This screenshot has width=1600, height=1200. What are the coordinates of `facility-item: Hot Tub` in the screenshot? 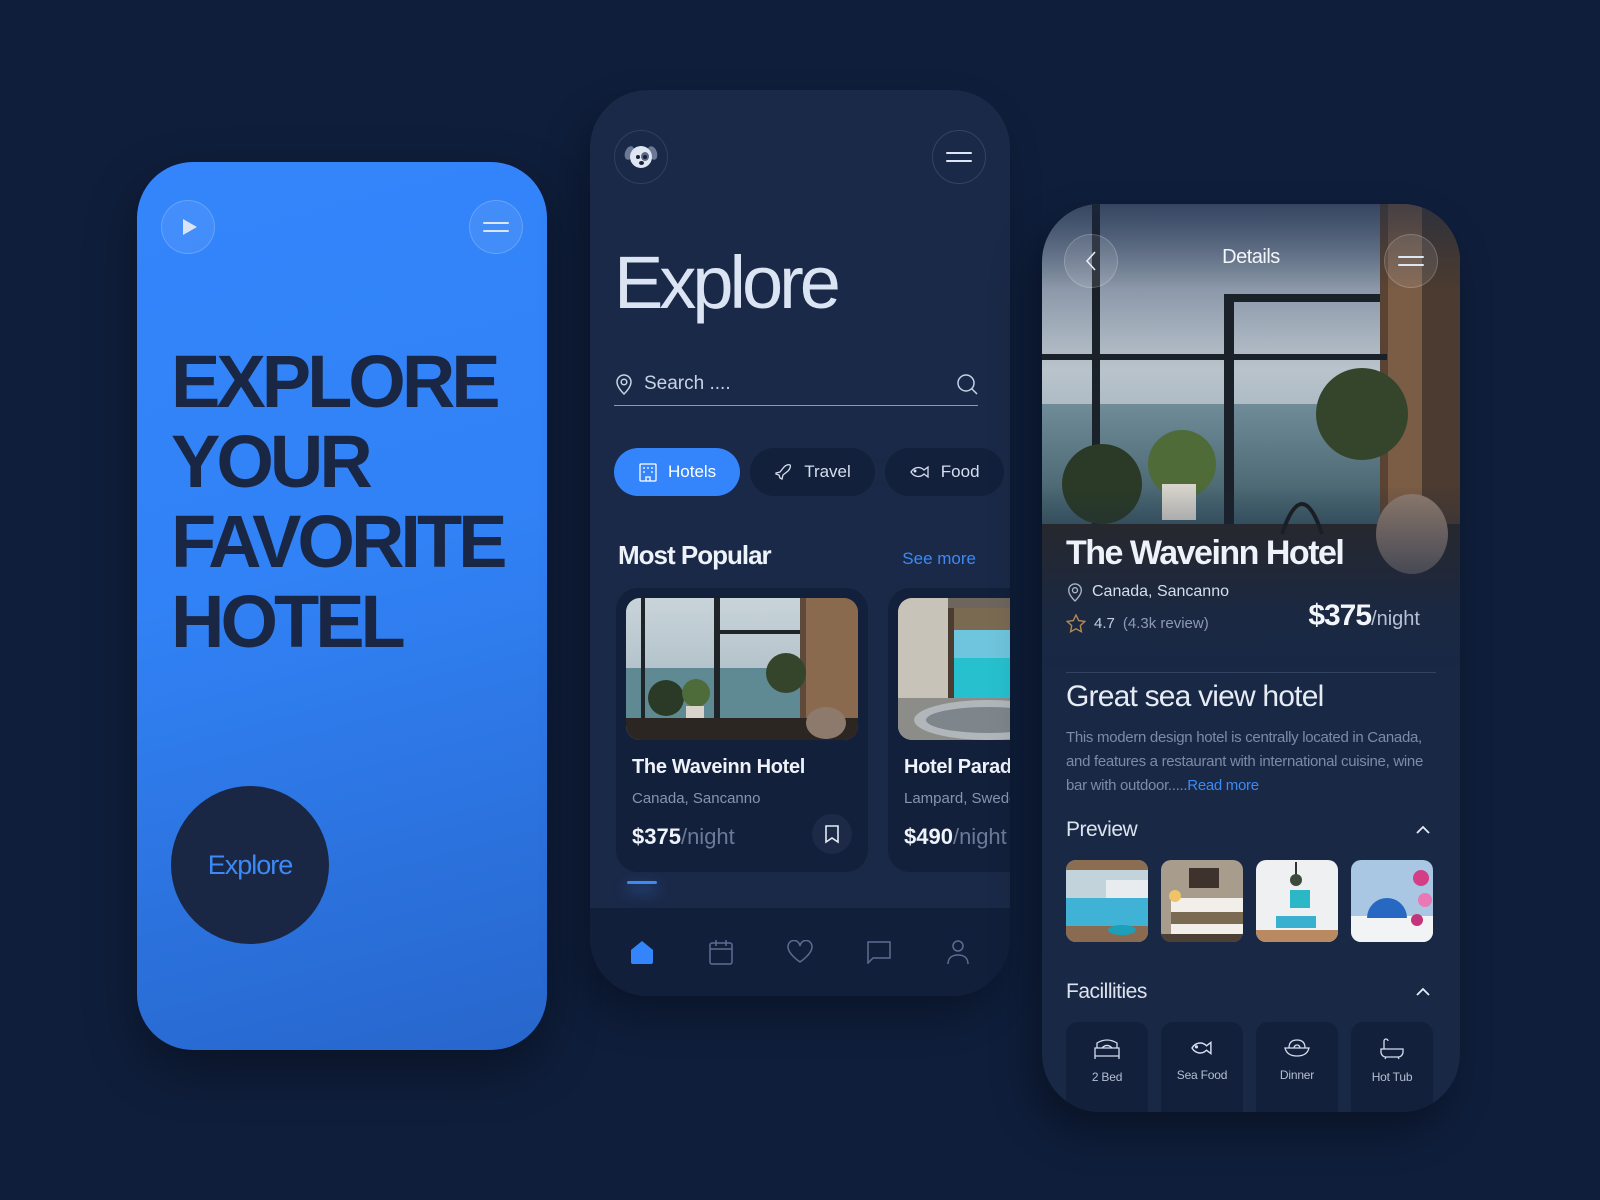 It's located at (1392, 1067).